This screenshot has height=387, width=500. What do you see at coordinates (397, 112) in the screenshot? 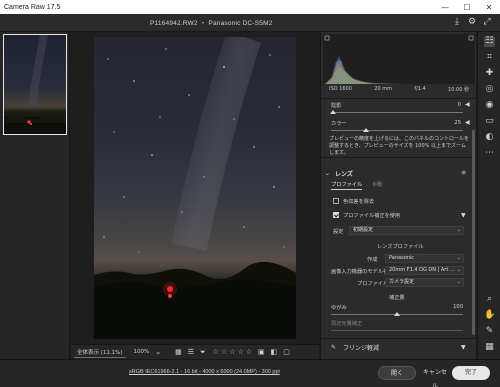
I see `shade-slider` at bounding box center [397, 112].